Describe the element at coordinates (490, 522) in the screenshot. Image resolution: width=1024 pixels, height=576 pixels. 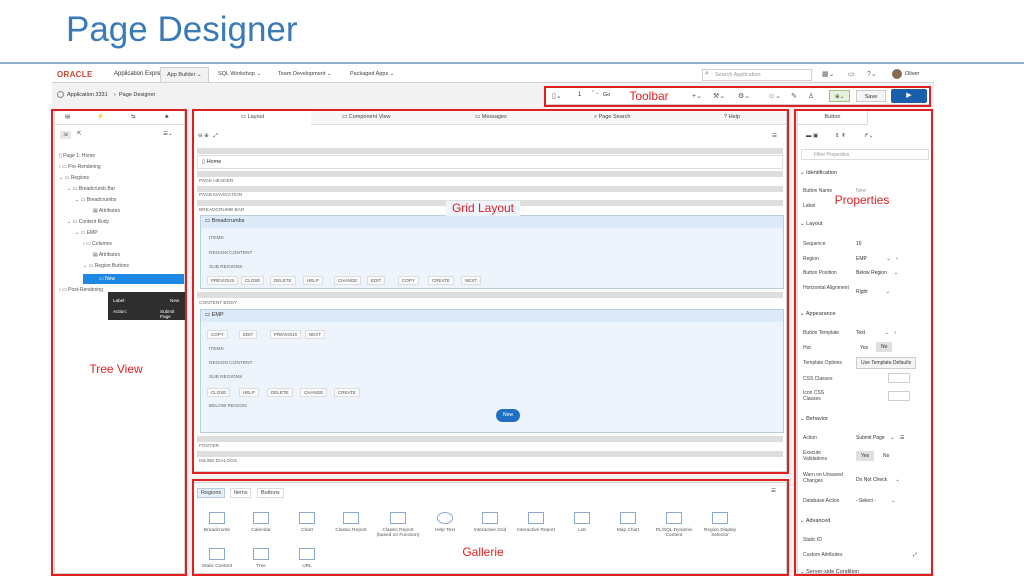
I see `gallery-item-interactive-grid: Interactive Grid` at that location.